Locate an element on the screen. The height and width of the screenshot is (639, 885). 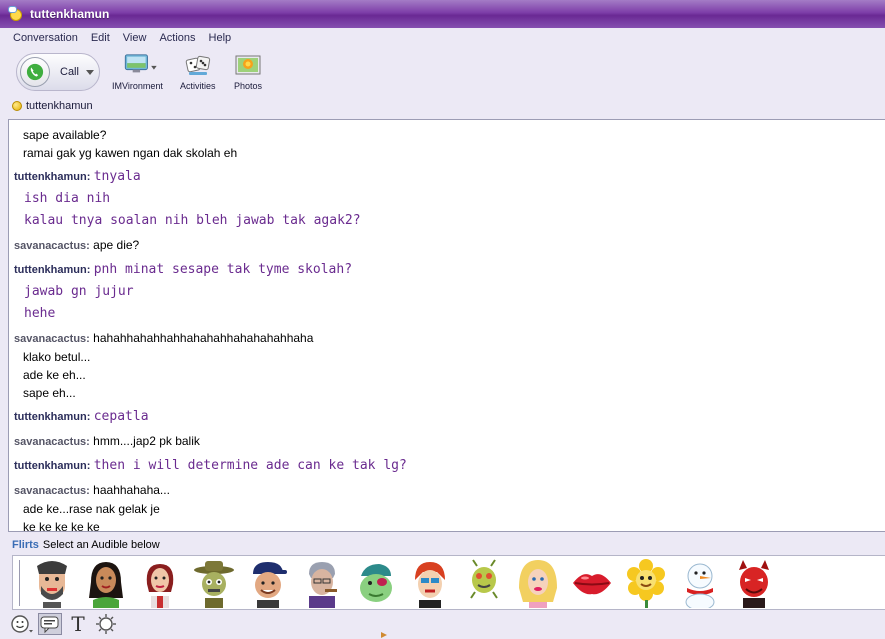
message-line: hmm....jap2 pk balik is located at coordinates (146, 441).